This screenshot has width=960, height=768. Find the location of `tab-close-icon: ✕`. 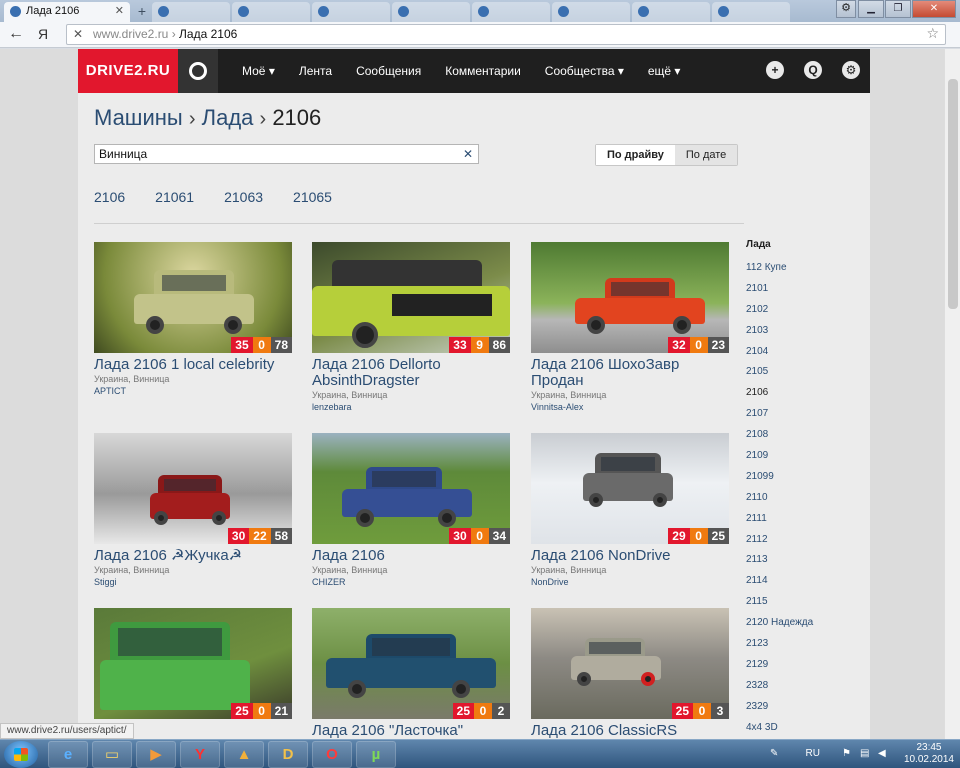

tab-close-icon: ✕ is located at coordinates (119, 11).